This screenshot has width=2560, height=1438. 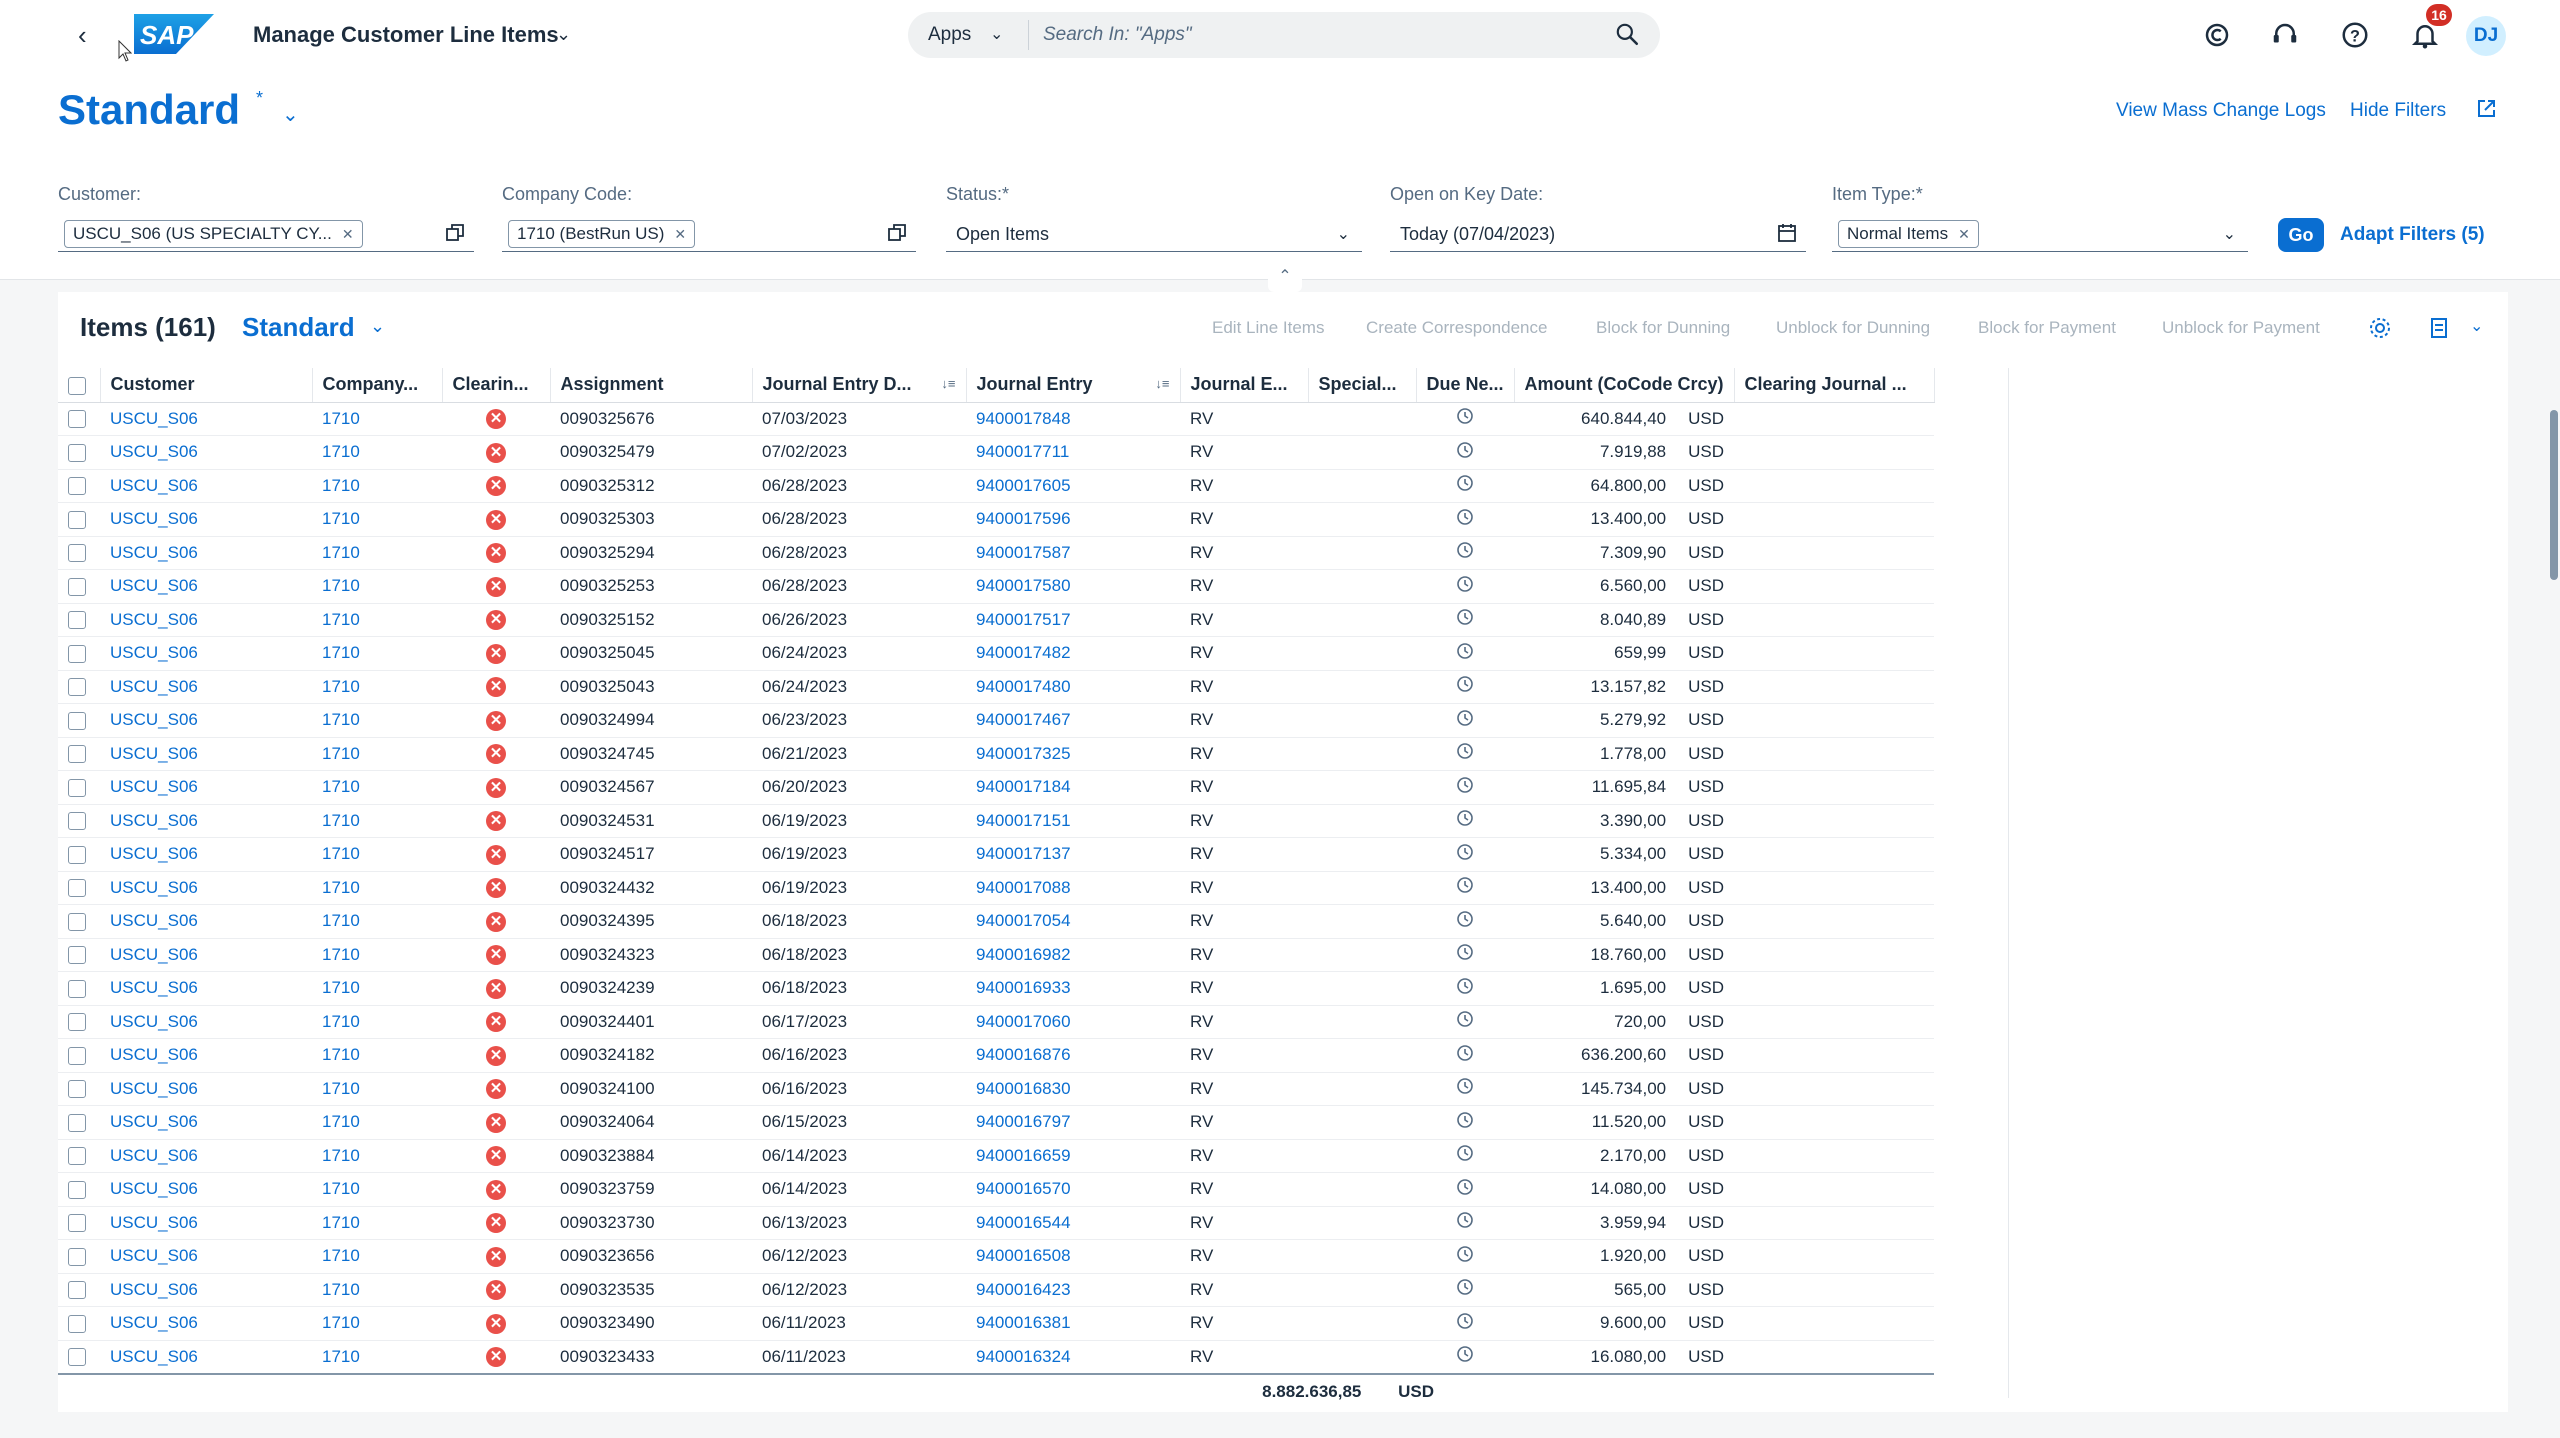 I want to click on journal-entry-link: 9400017848, so click(x=1073, y=419).